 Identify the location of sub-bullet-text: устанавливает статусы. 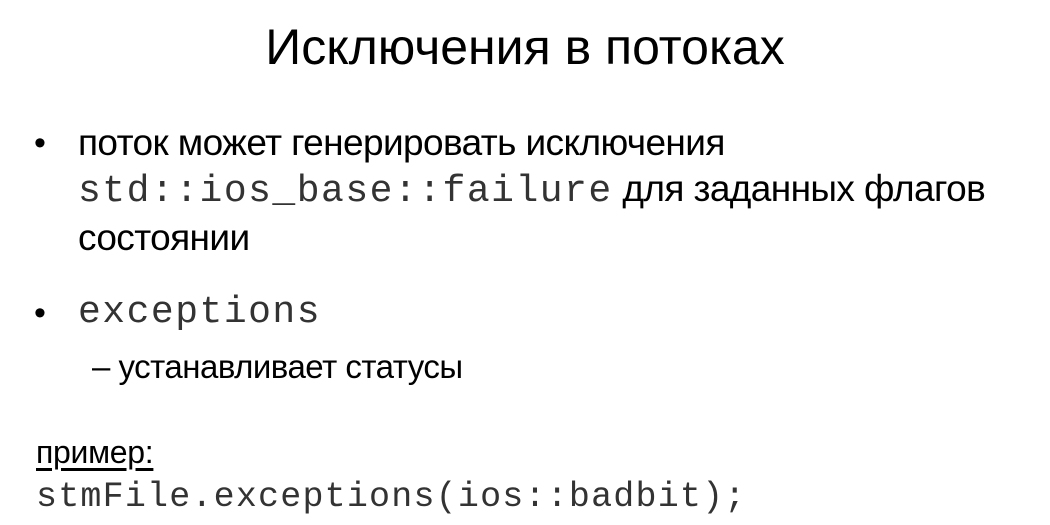
(291, 366).